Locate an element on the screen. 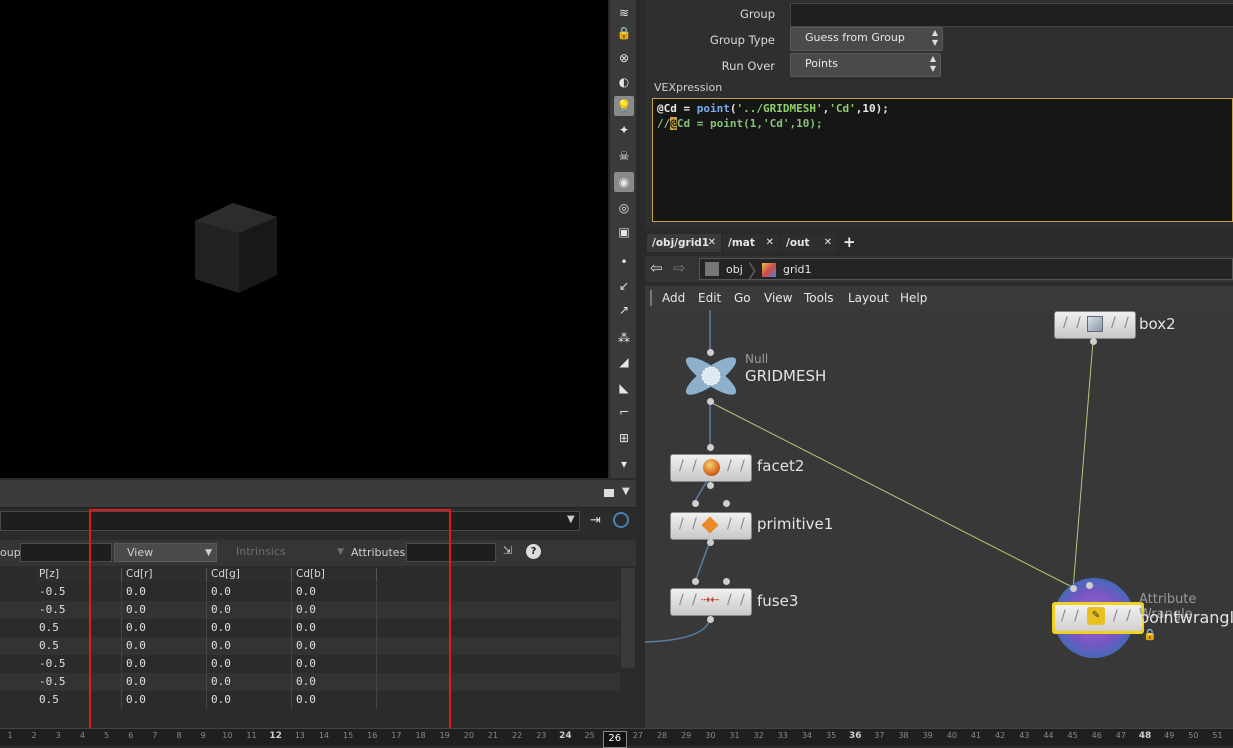 This screenshot has height=748, width=1233. tab-mat: /mat ✕ is located at coordinates (751, 243).